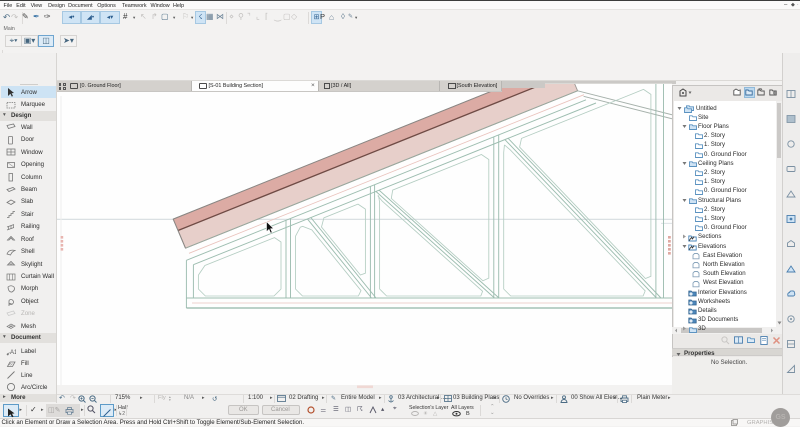  Describe the element at coordinates (13, 353) in the screenshot. I see `svg-text: A1` at that location.